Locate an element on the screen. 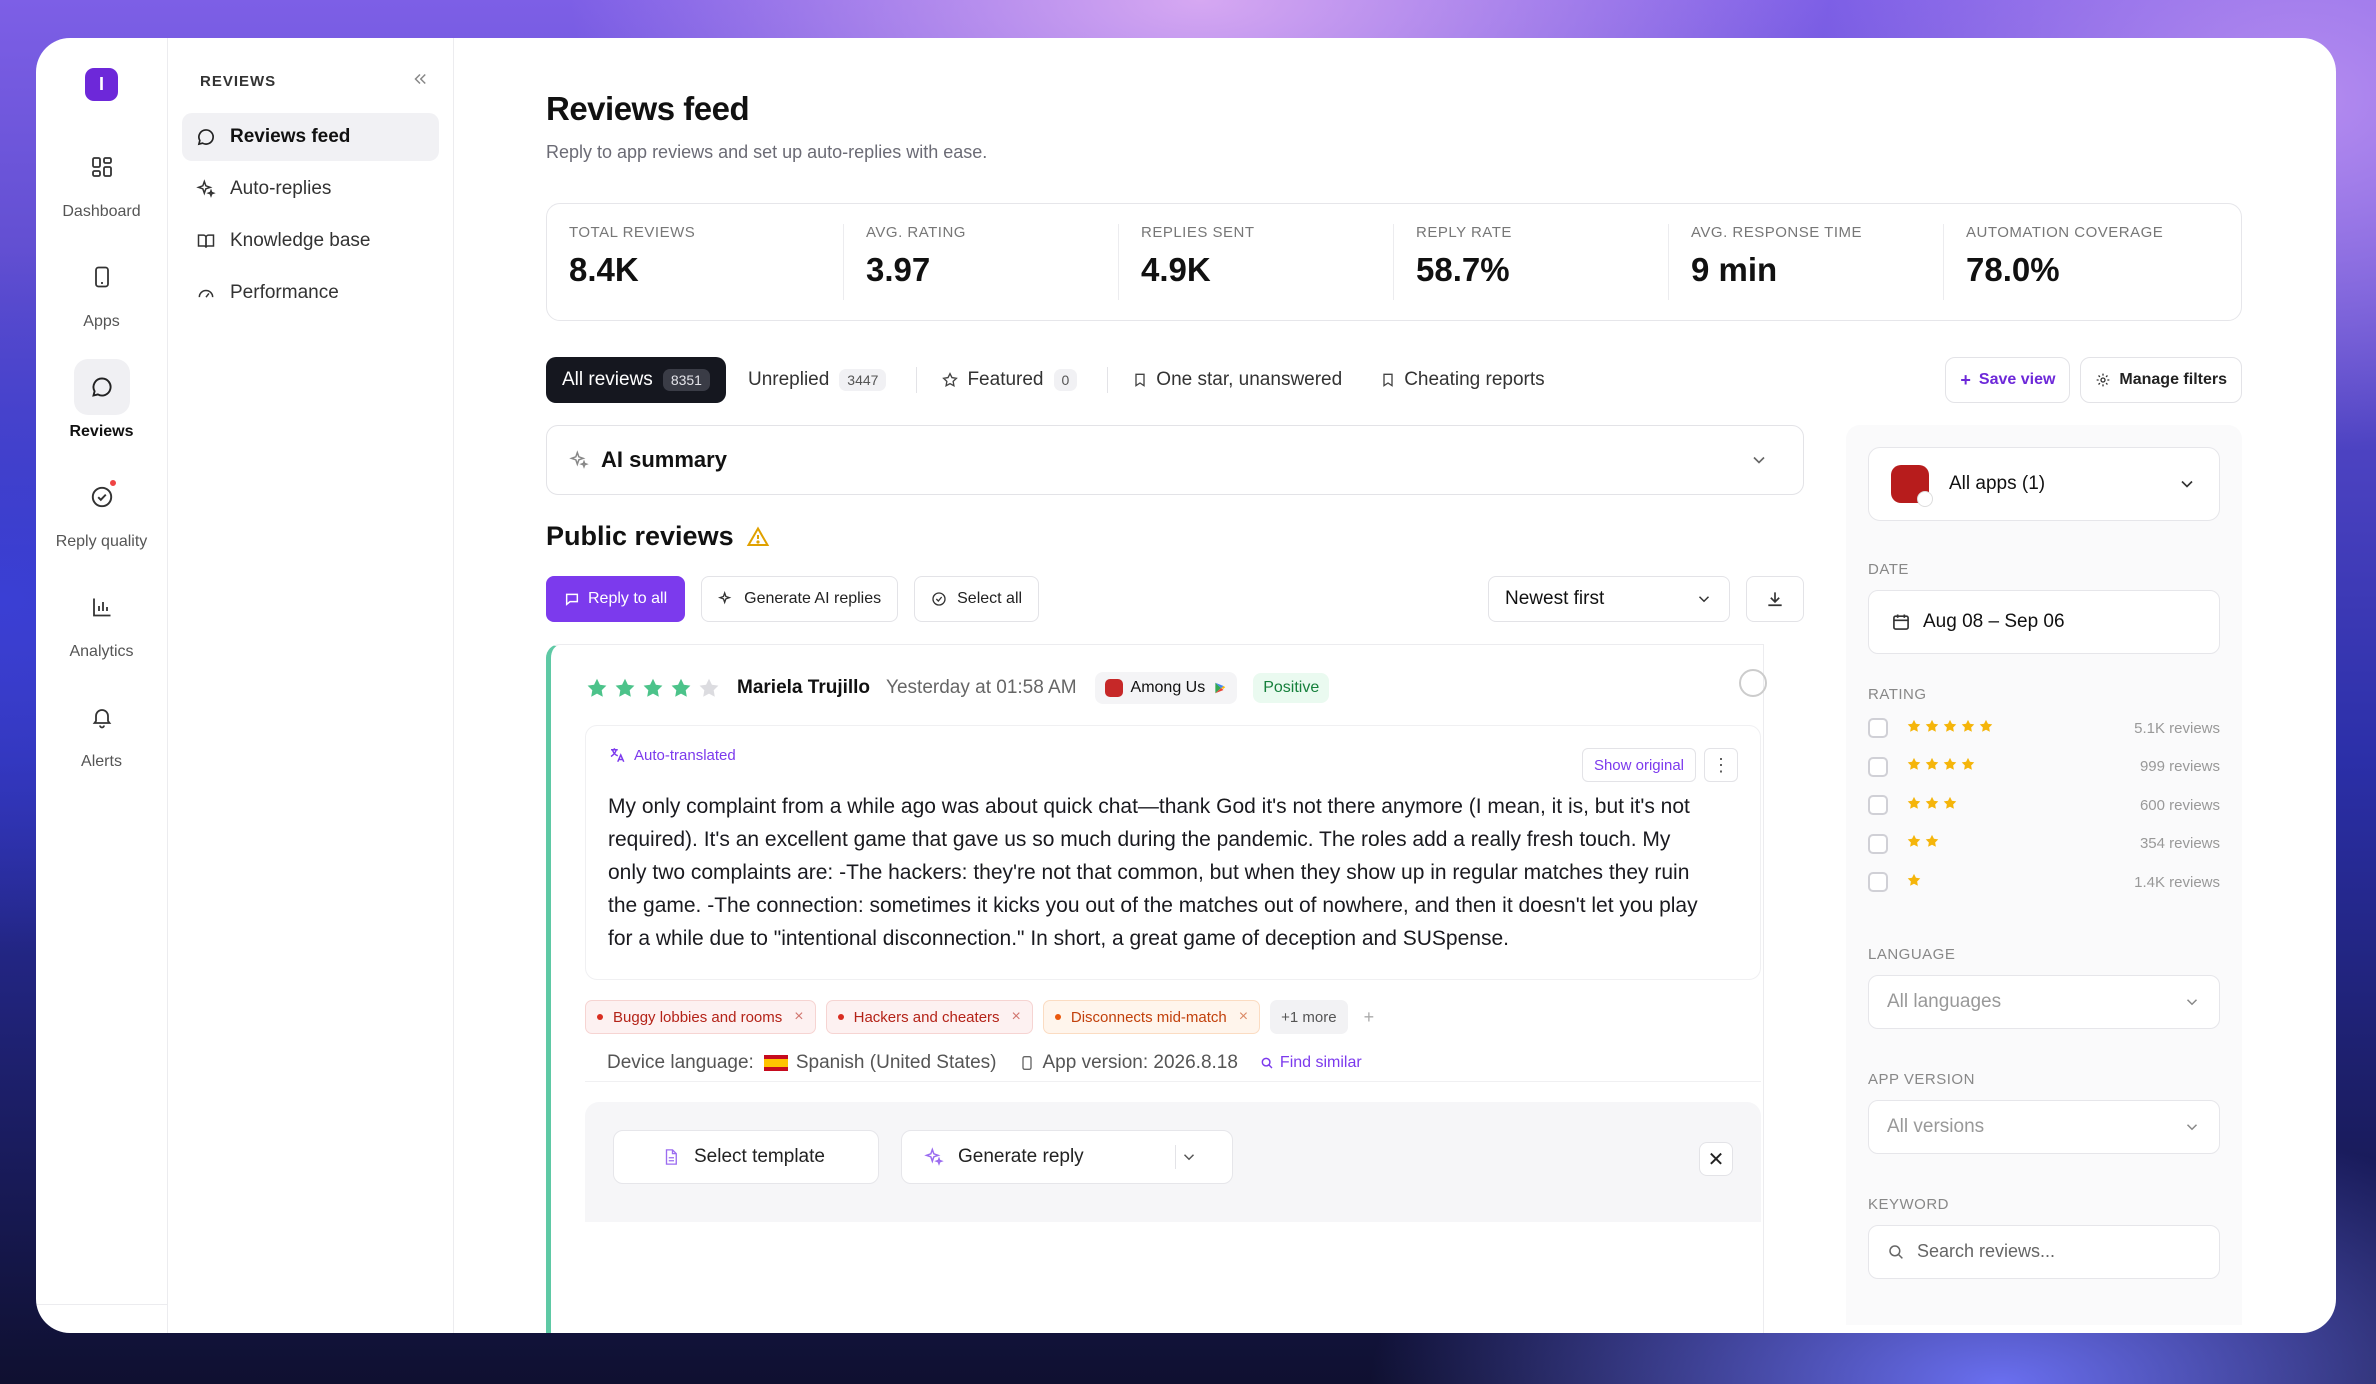 This screenshot has width=2376, height=1384. stat-avg-rating: Avg. rating 3.97 is located at coordinates (981, 262).